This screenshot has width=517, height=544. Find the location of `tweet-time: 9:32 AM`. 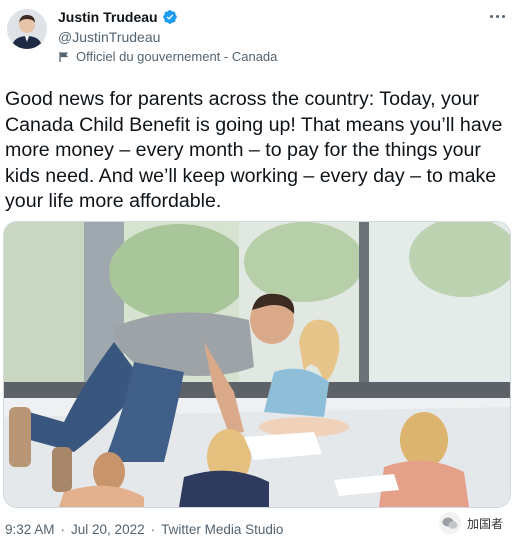

tweet-time: 9:32 AM is located at coordinates (30, 529).